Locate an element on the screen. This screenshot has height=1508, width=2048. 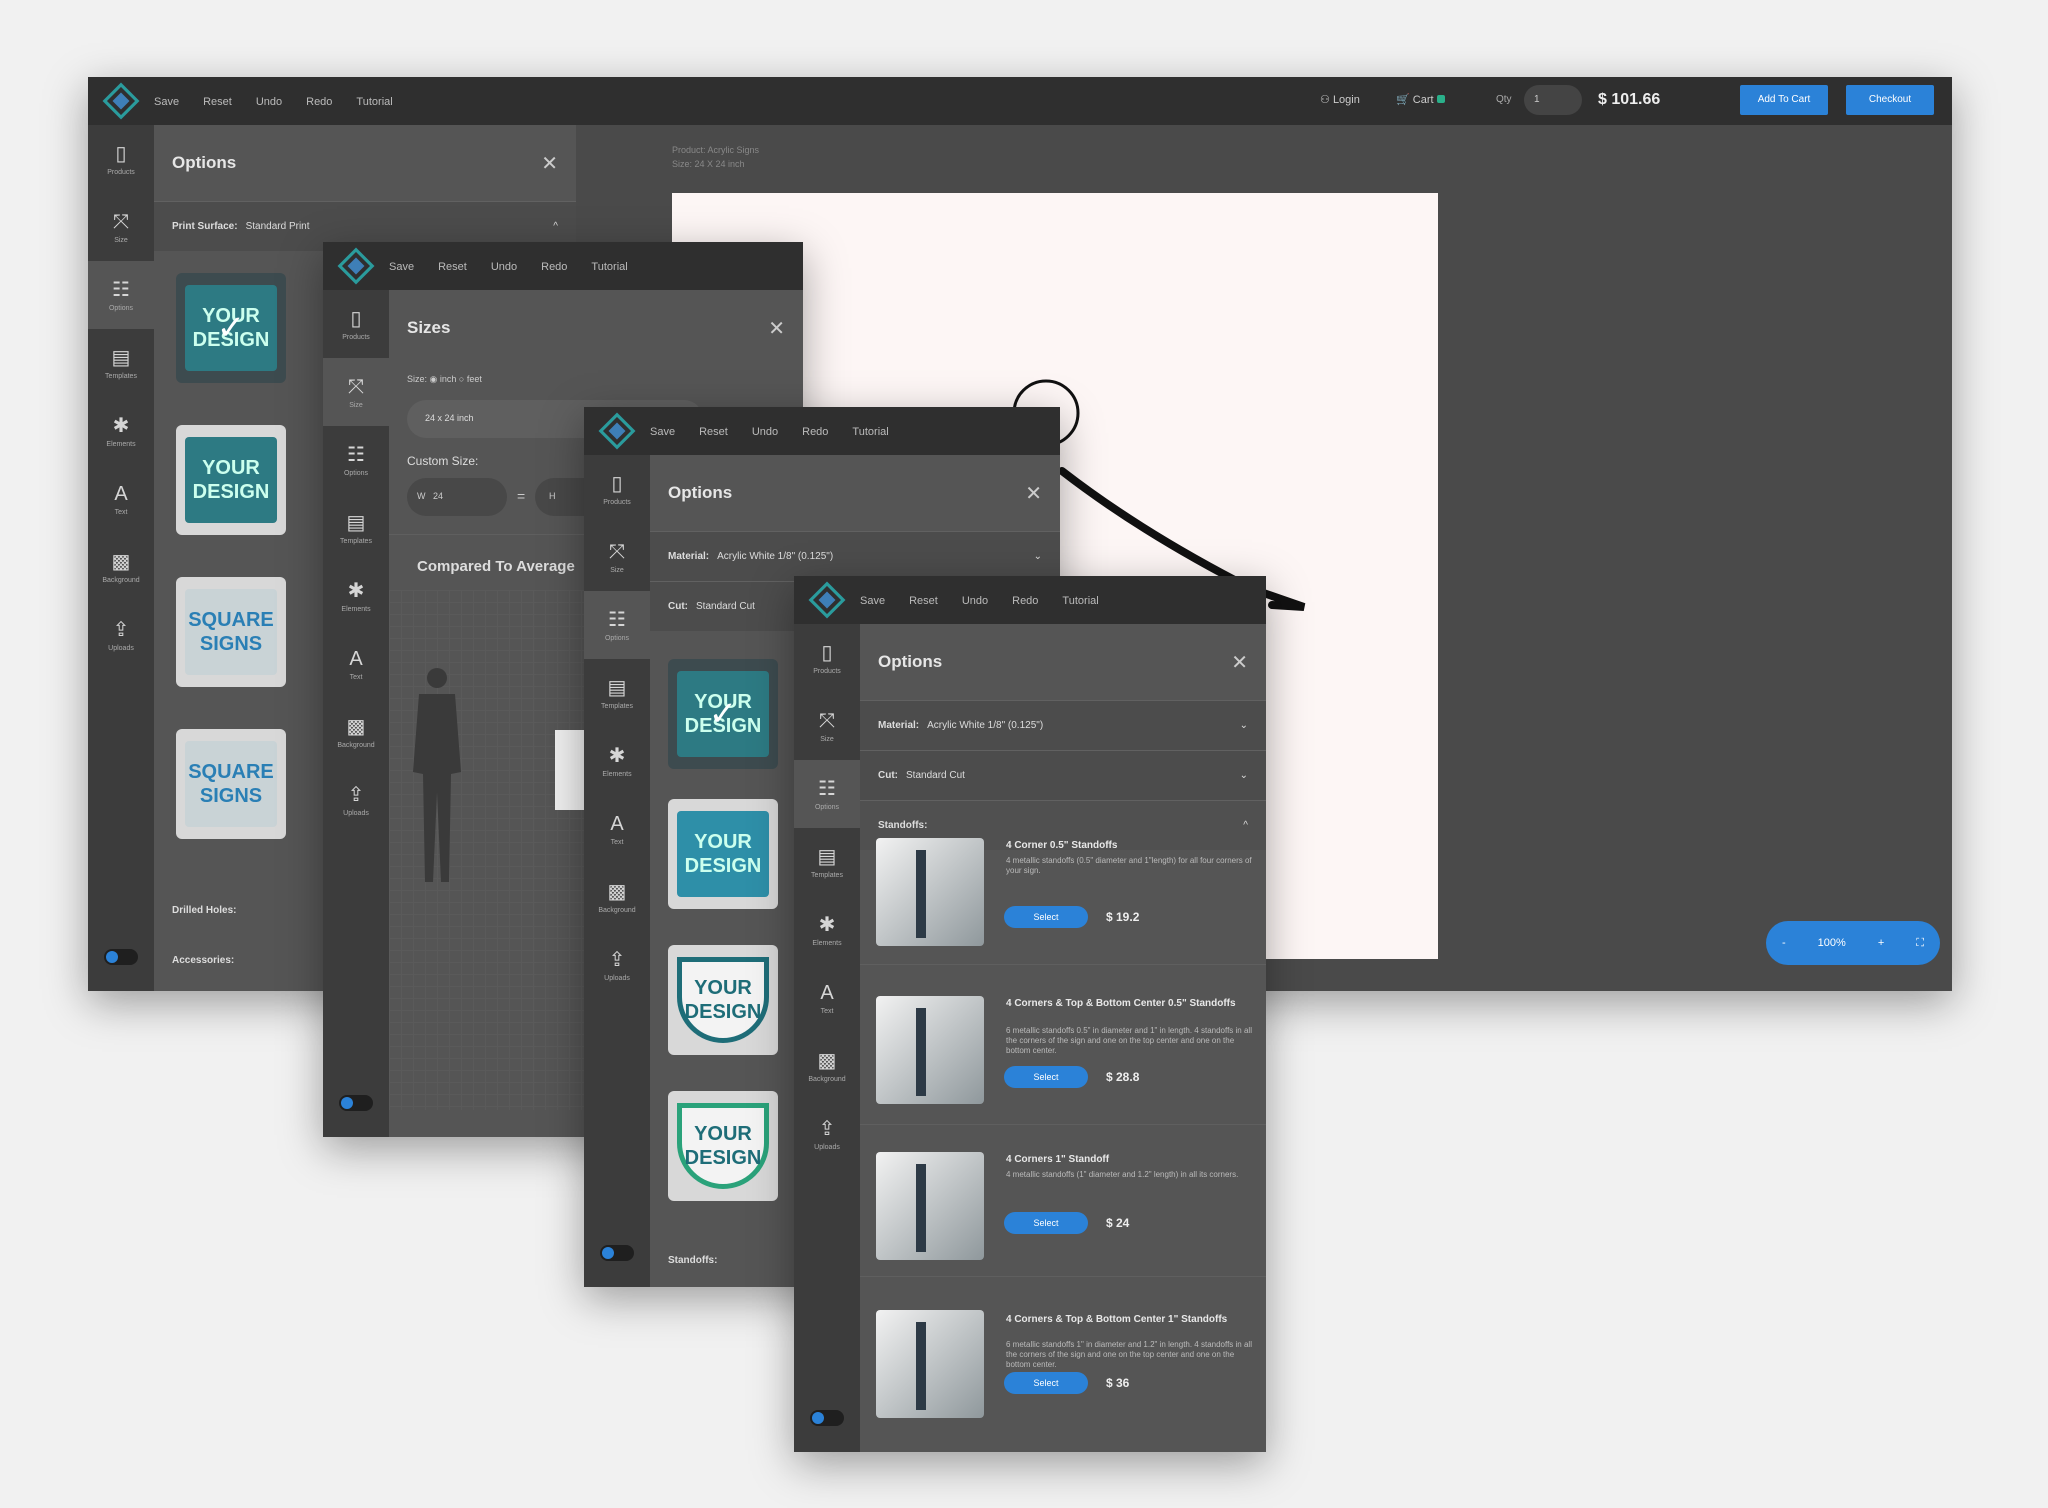
cart-count-badge is located at coordinates (1440, 99).